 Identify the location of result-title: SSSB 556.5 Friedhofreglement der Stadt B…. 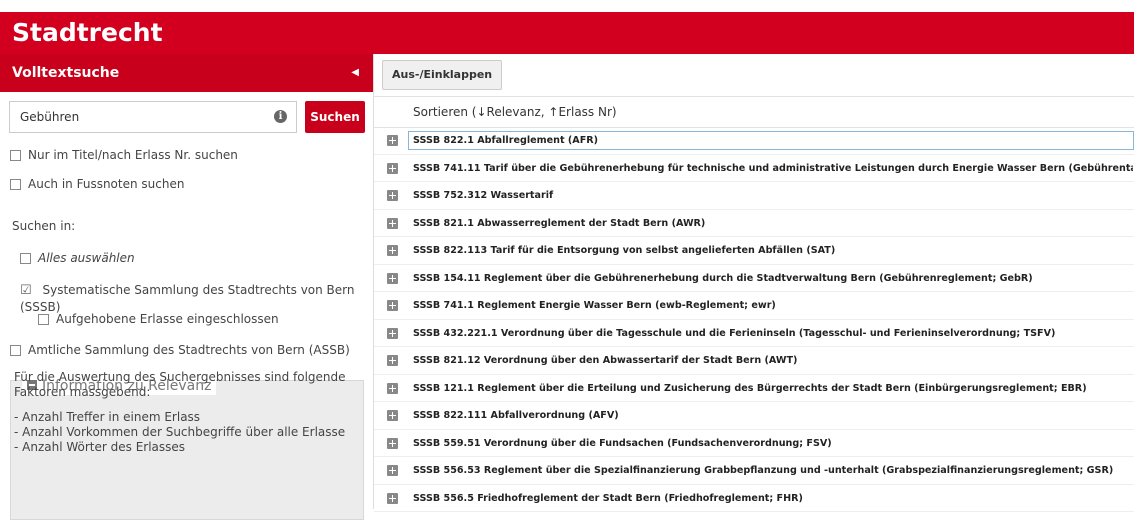
(771, 498).